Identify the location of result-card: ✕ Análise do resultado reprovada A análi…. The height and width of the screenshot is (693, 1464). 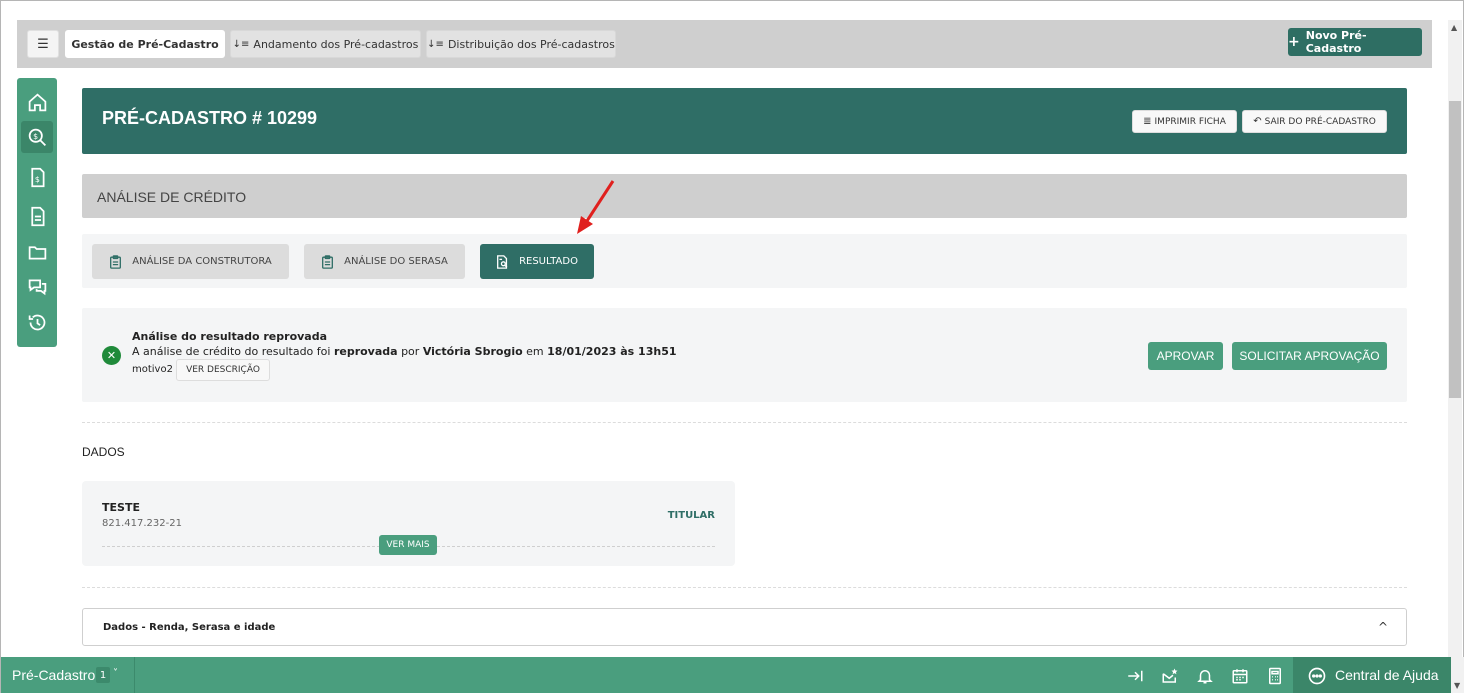
(744, 355).